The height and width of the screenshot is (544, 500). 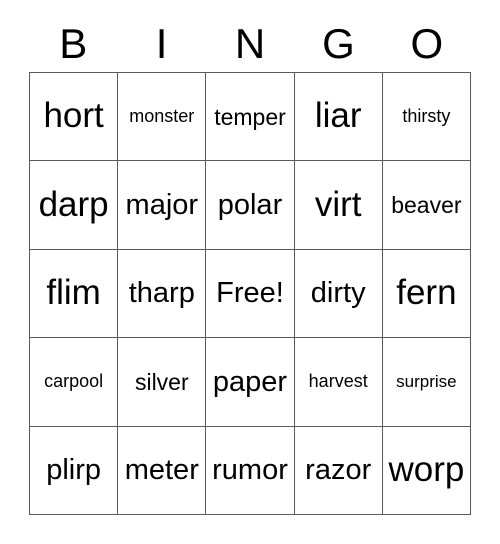 What do you see at coordinates (427, 43) in the screenshot?
I see `bingo-header-letter-o: O` at bounding box center [427, 43].